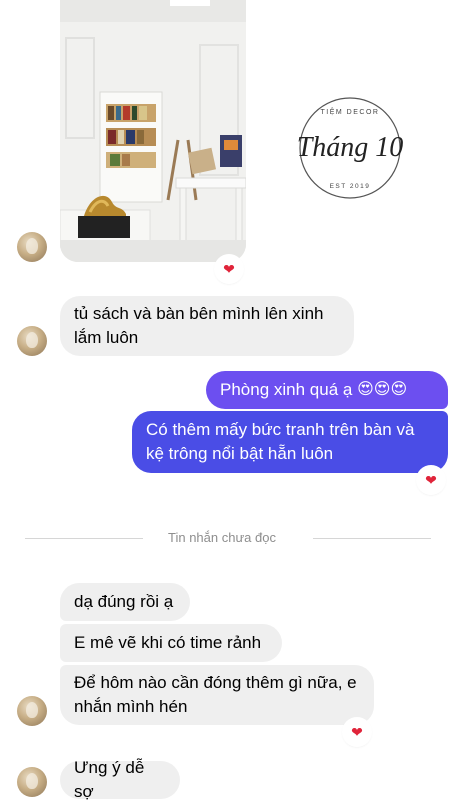 The image size is (457, 804). Describe the element at coordinates (229, 269) in the screenshot. I see `photo-reaction-heart-icon: ❤` at that location.